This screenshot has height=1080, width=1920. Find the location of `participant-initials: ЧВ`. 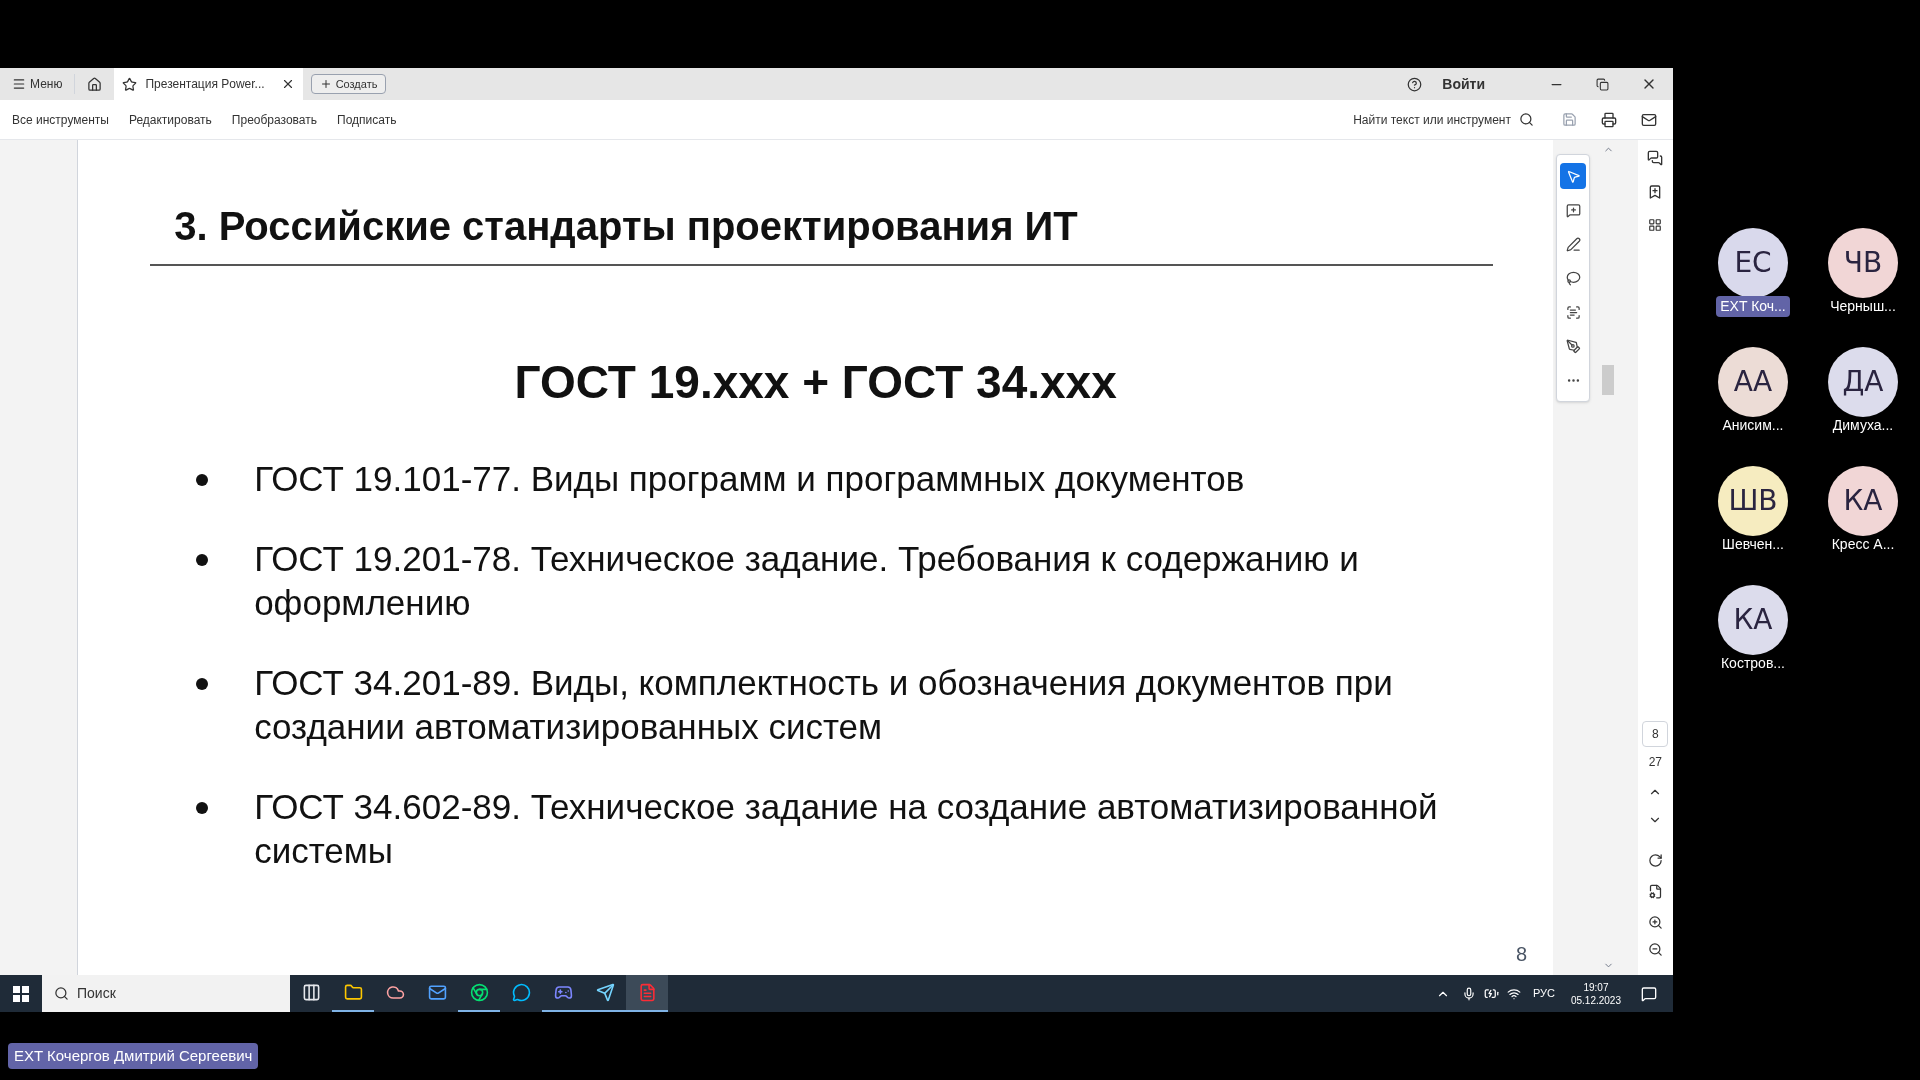

participant-initials: ЧВ is located at coordinates (1863, 263).